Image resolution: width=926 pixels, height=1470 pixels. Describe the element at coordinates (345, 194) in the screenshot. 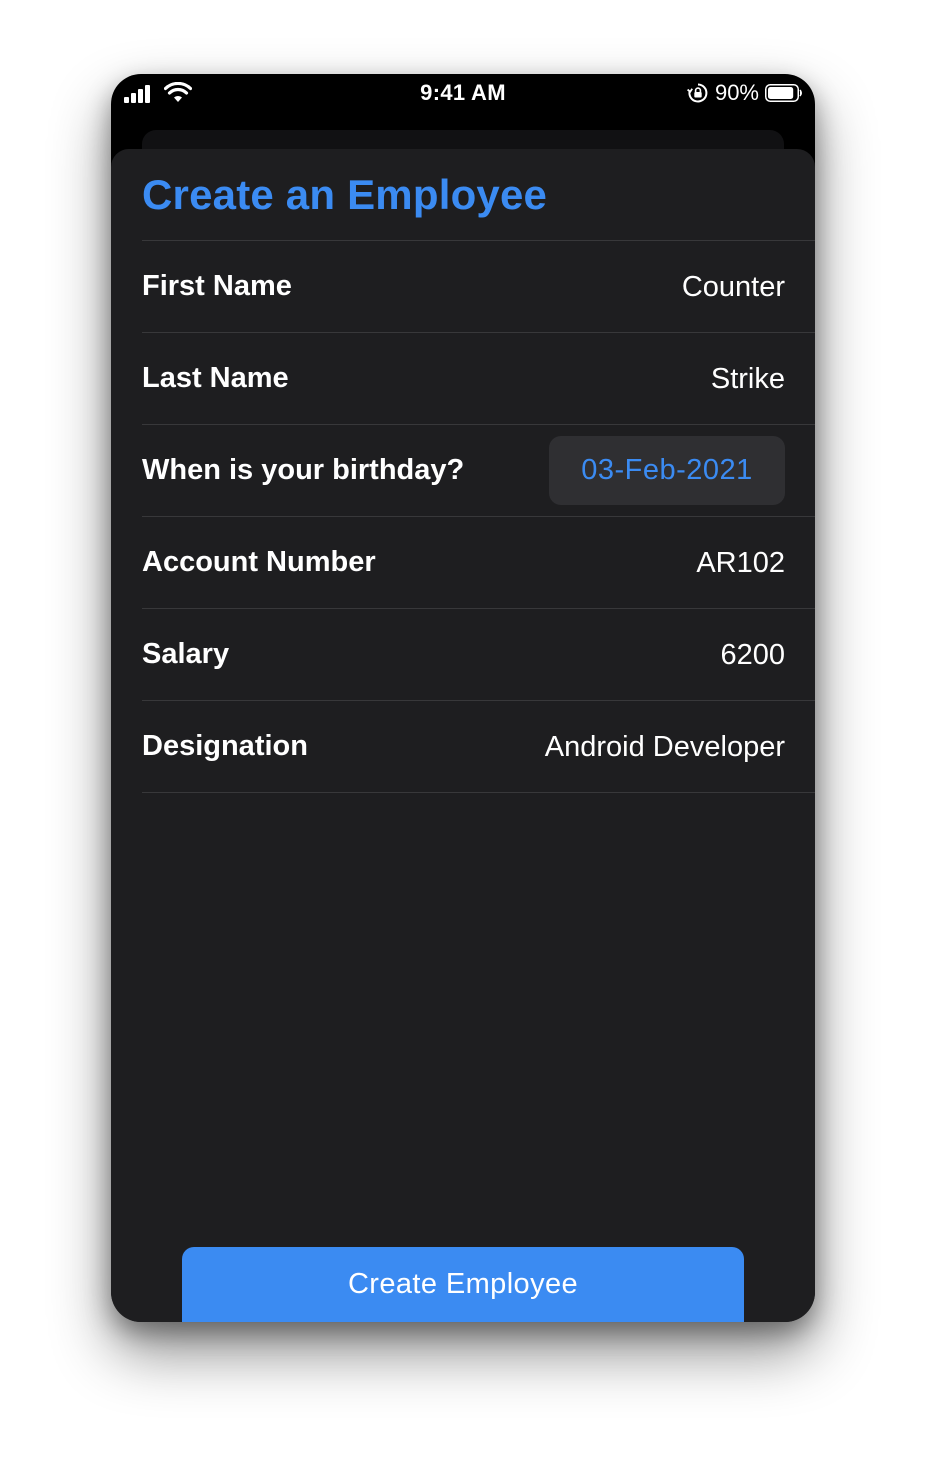

I see `page-title: Create an Employee` at that location.